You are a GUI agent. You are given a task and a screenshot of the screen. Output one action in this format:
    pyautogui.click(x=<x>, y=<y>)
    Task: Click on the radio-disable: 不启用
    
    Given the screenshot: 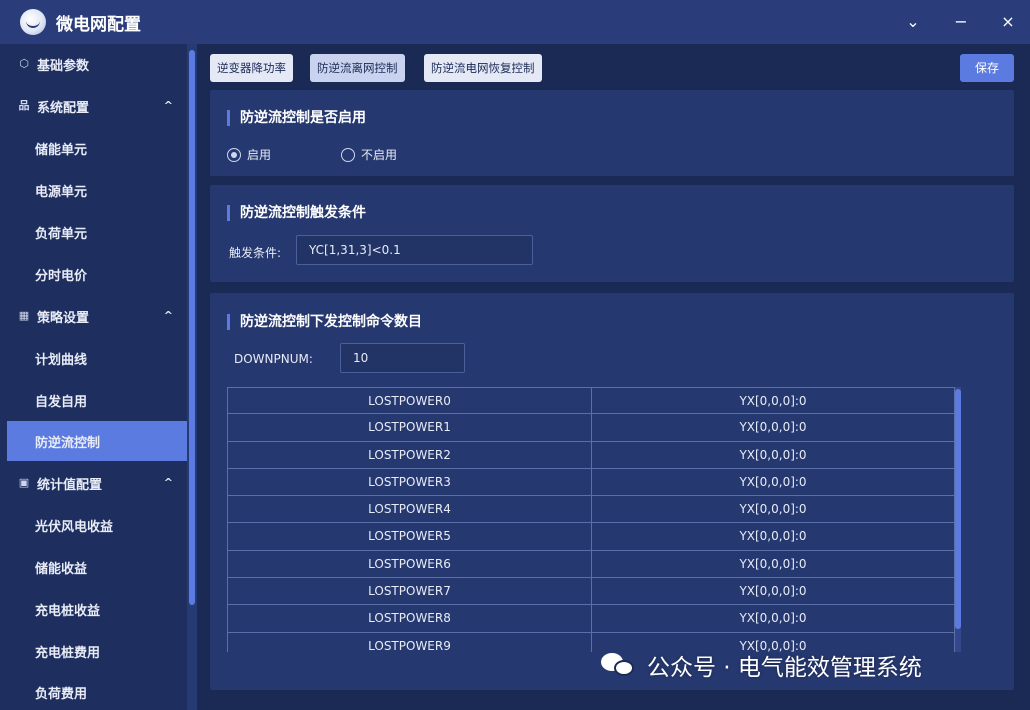 What is the action you would take?
    pyautogui.click(x=369, y=154)
    